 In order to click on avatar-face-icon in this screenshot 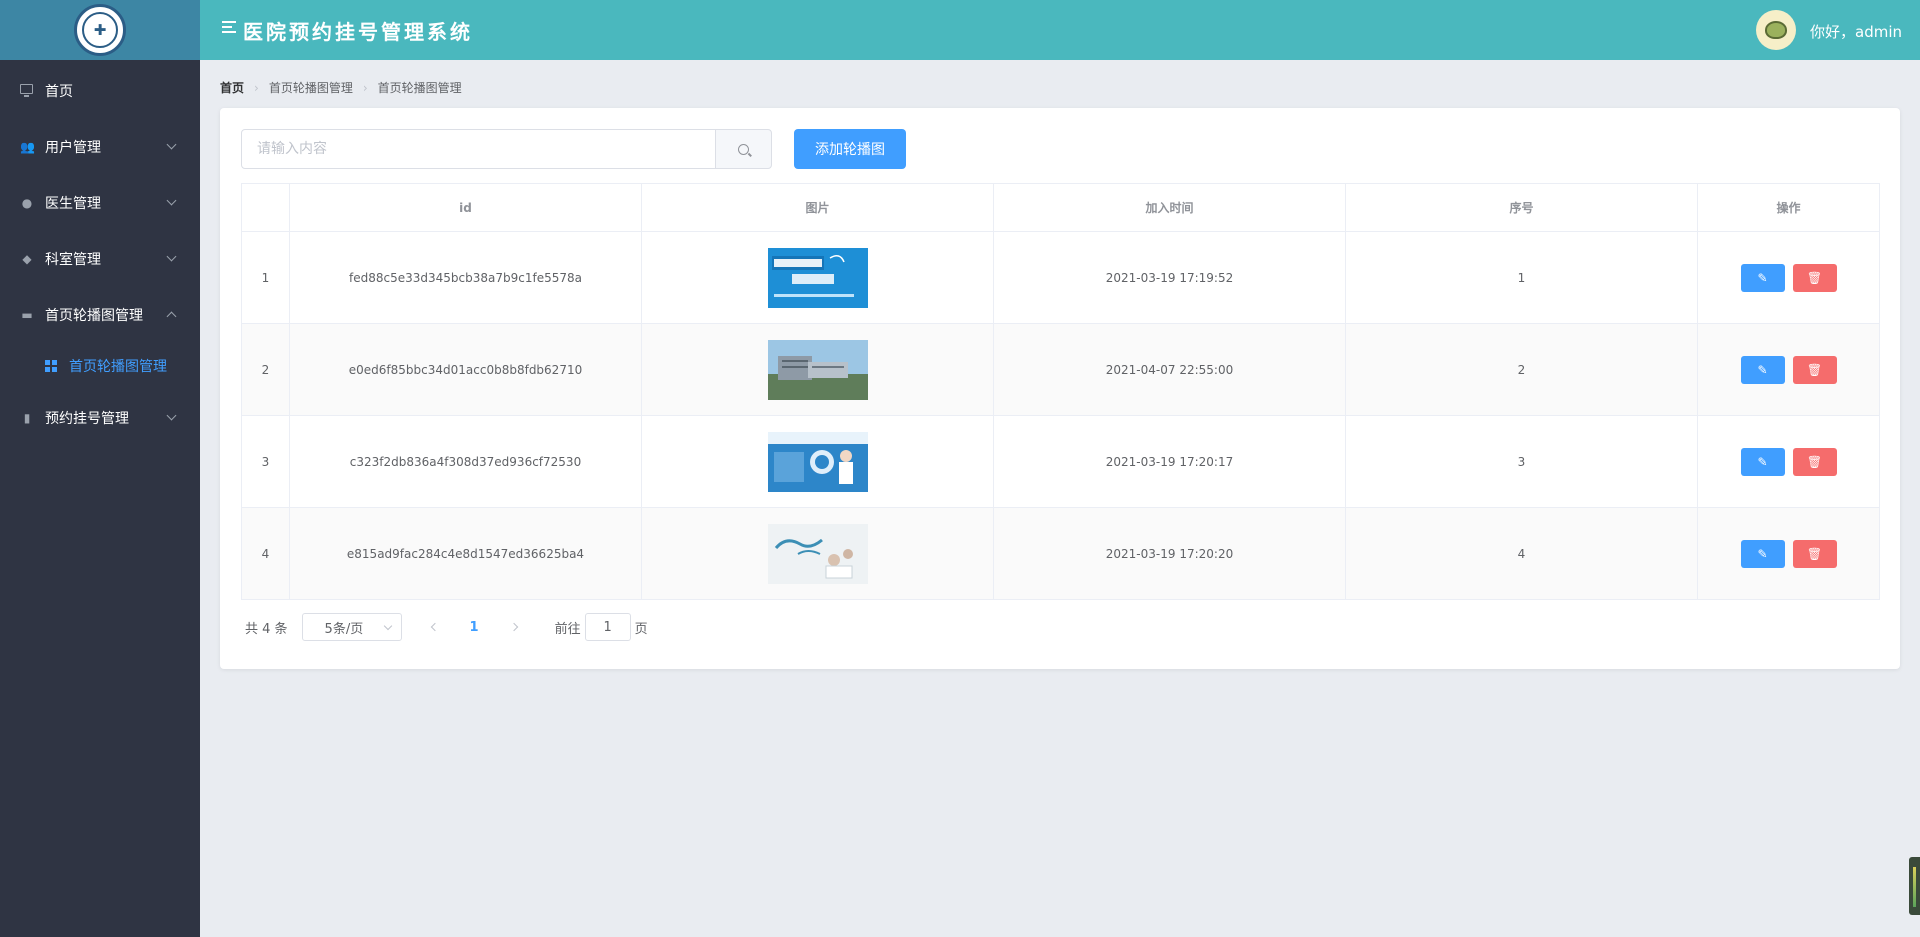, I will do `click(1776, 30)`.